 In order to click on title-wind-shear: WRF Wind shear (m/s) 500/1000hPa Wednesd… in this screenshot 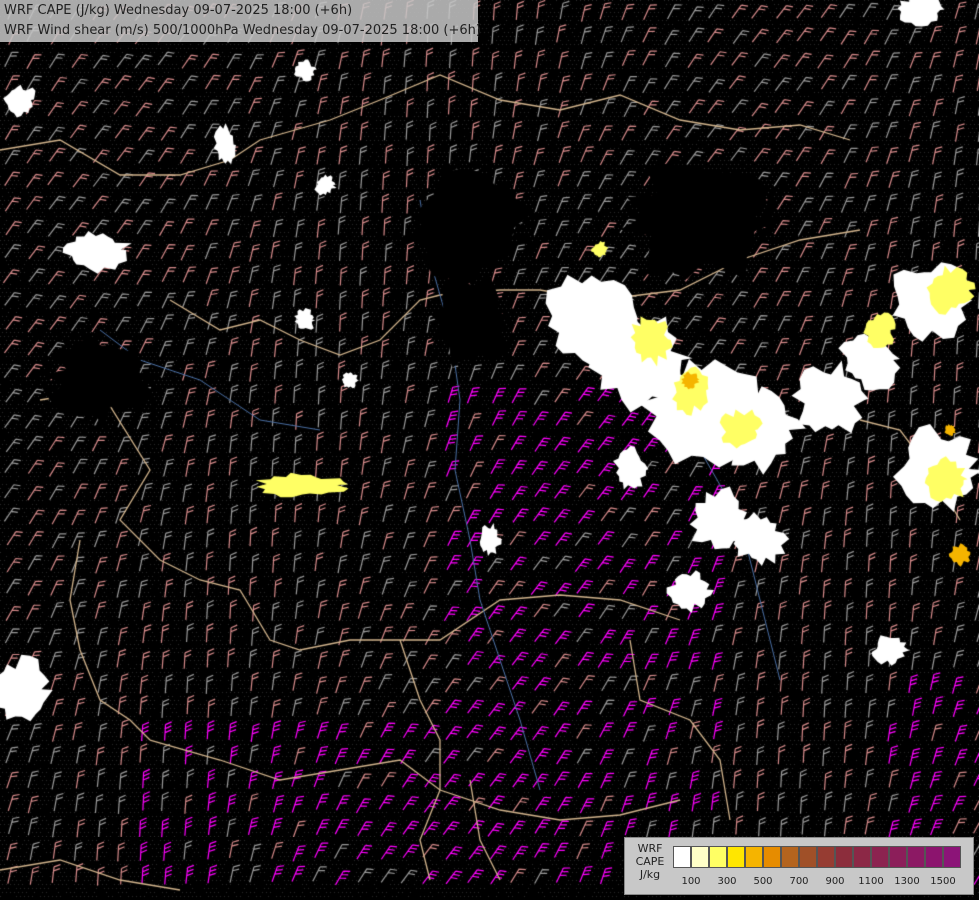, I will do `click(242, 30)`.